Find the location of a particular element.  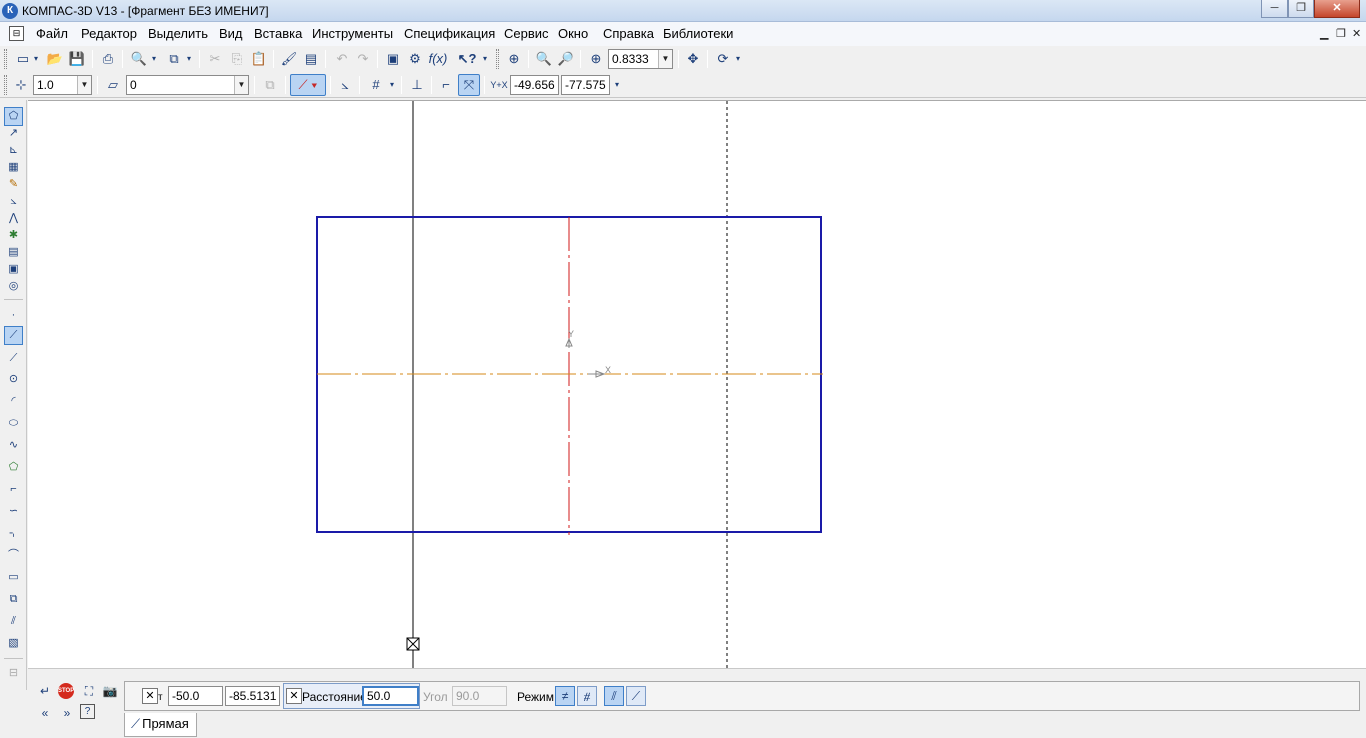

chamfer-icon: ⌍ is located at coordinates (13, 533).